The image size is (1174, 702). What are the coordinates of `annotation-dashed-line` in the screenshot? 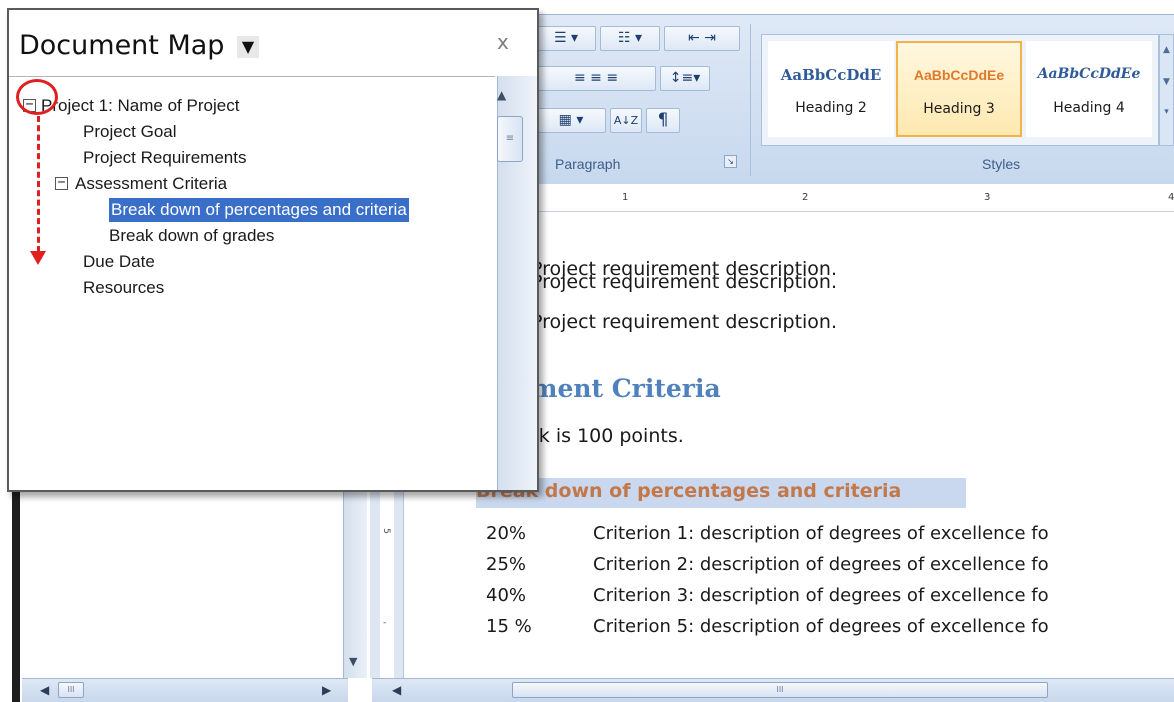 It's located at (38, 184).